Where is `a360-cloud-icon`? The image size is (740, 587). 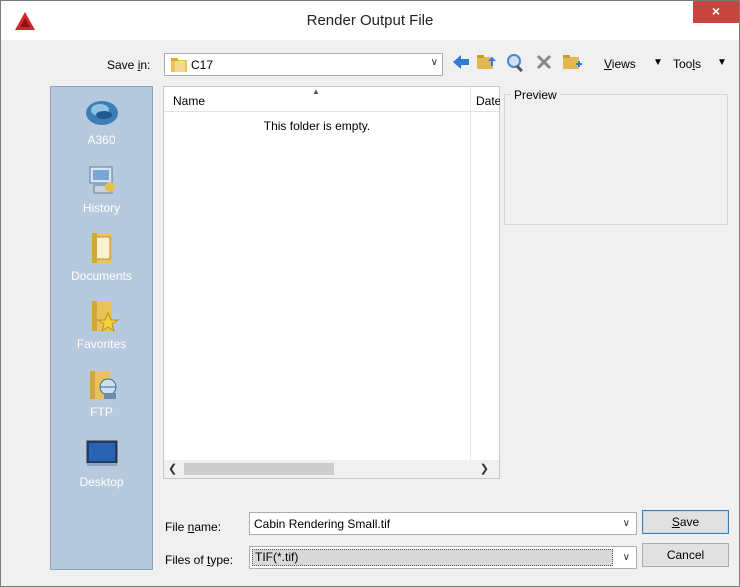 a360-cloud-icon is located at coordinates (101, 113).